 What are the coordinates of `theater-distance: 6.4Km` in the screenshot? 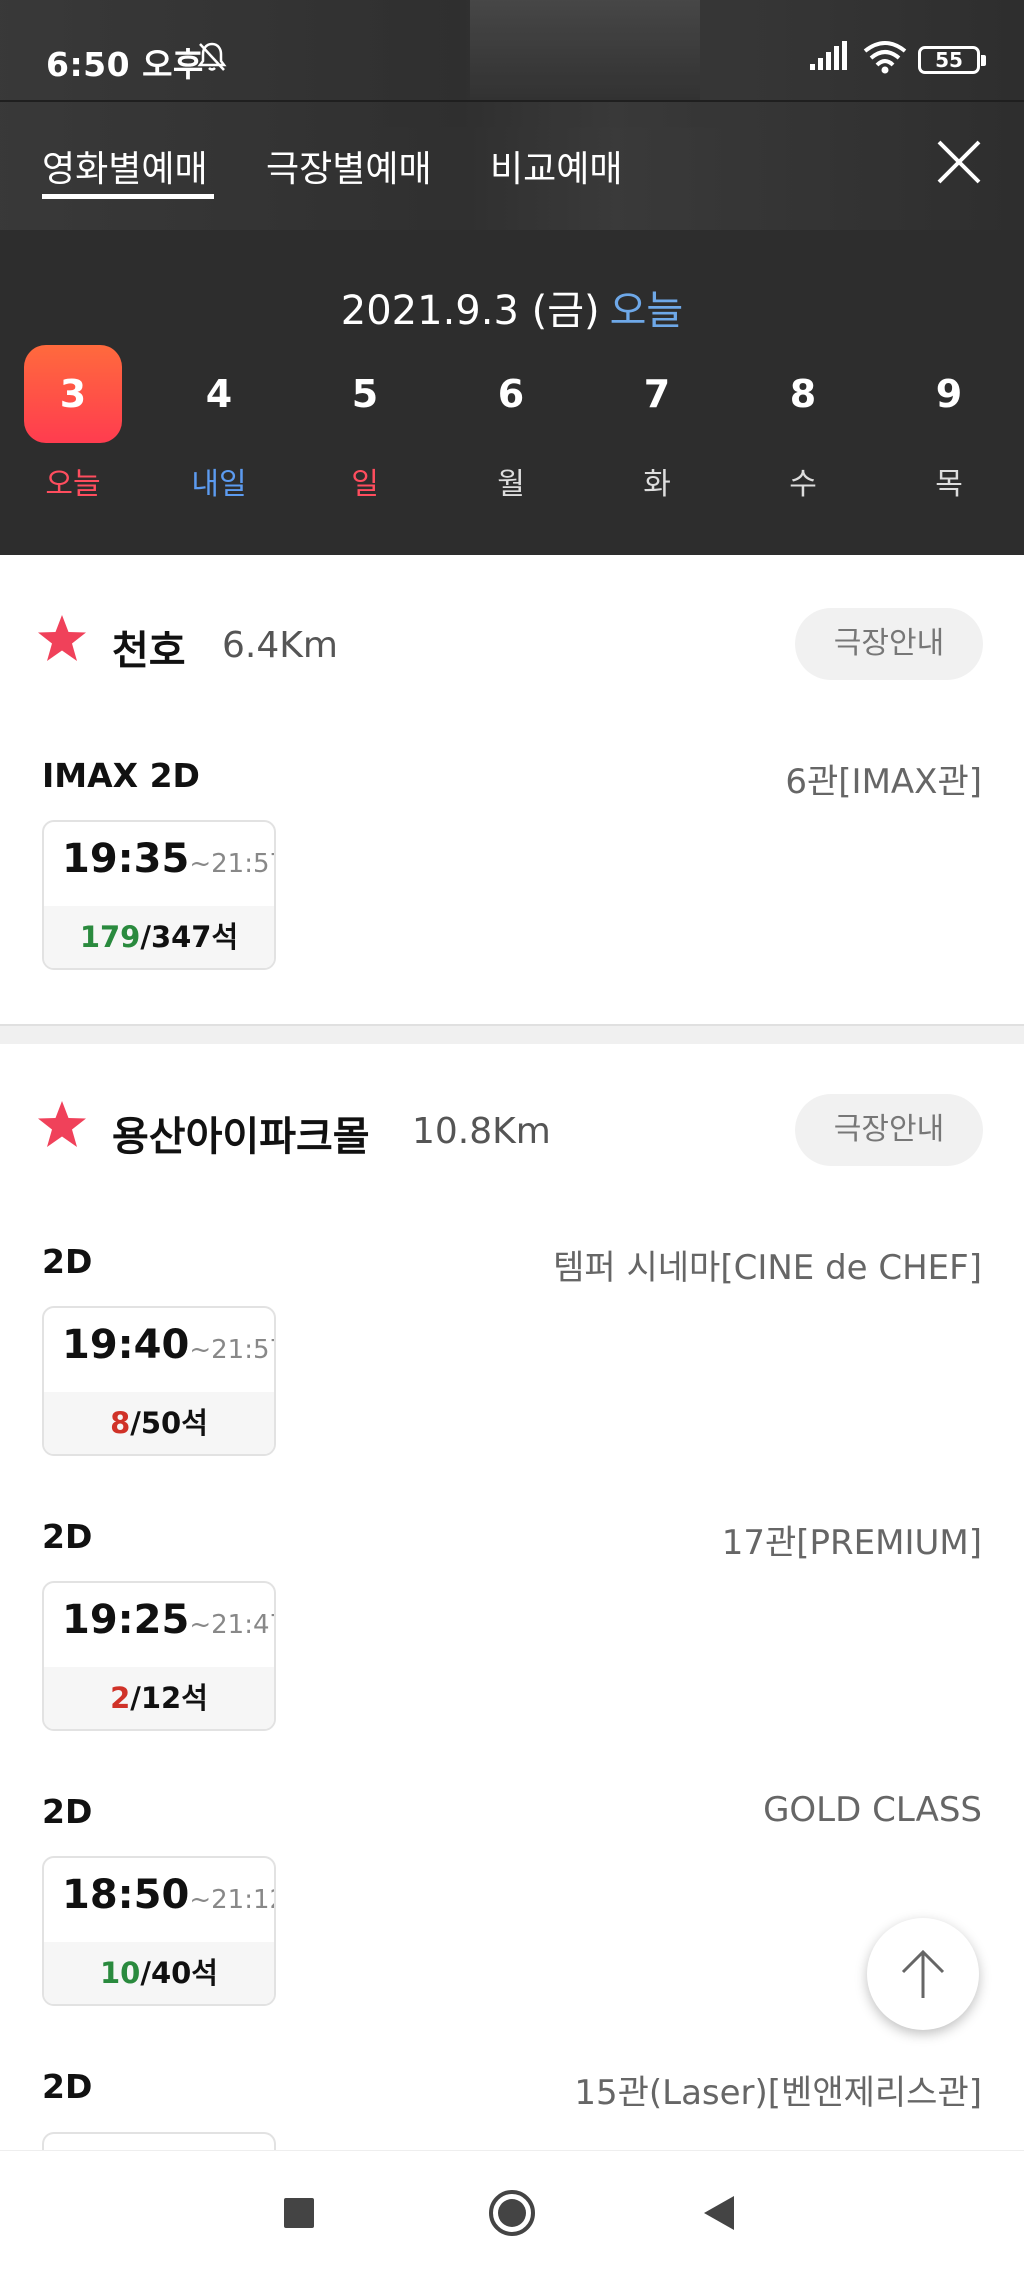 It's located at (280, 645).